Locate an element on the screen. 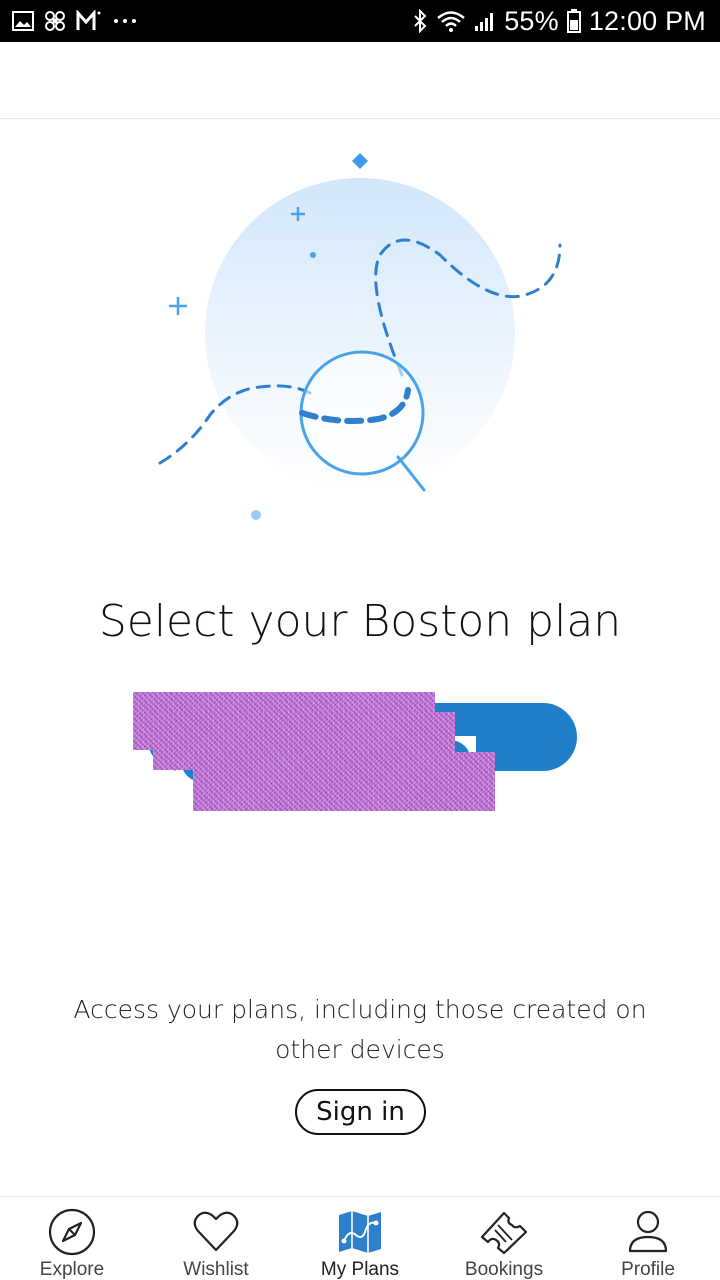  nav-my-plans: My Plans is located at coordinates (360, 1238).